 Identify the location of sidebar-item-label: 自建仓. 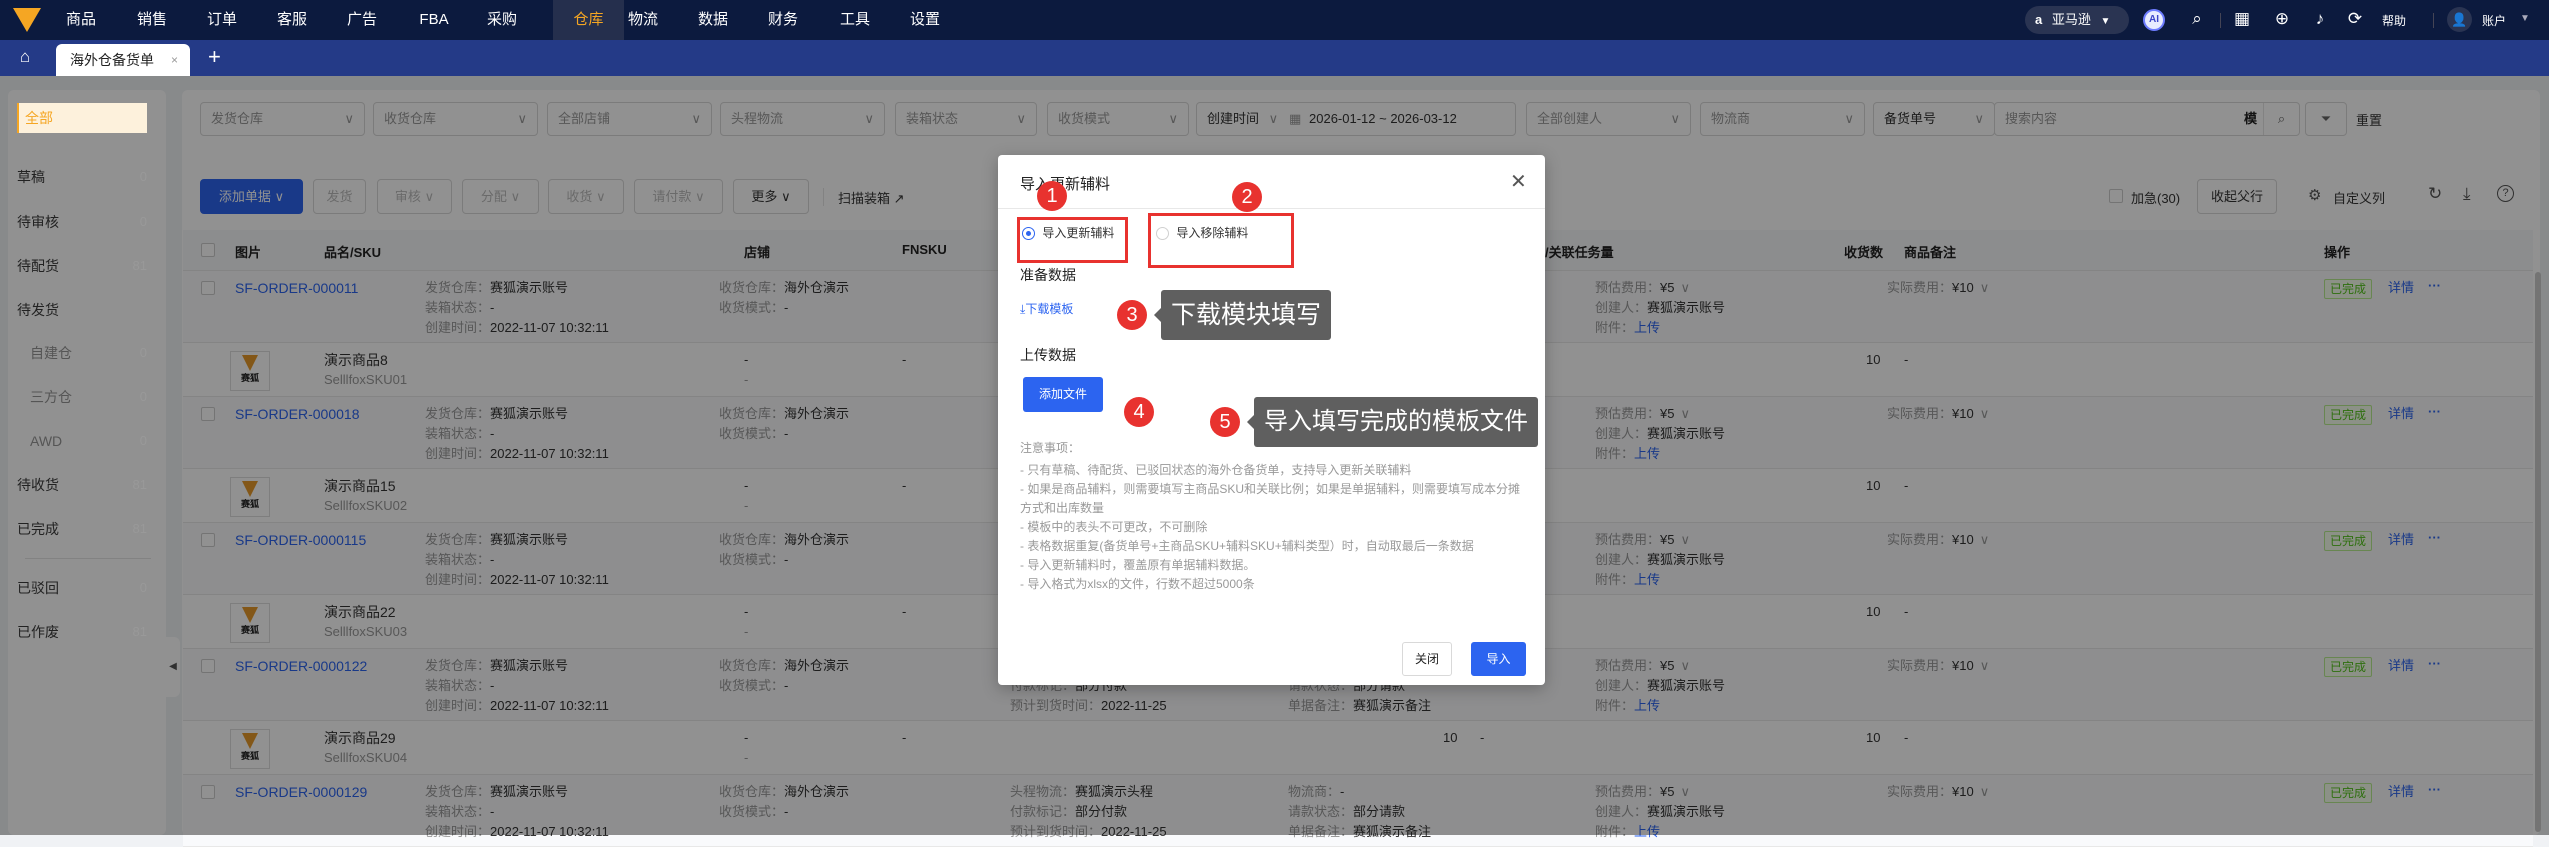
(51, 353).